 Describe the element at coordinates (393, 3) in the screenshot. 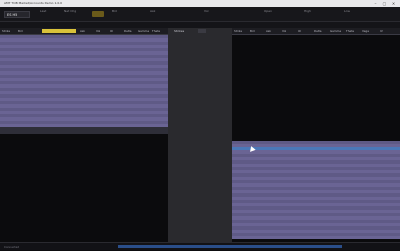

I see `close-icon: ✕` at that location.